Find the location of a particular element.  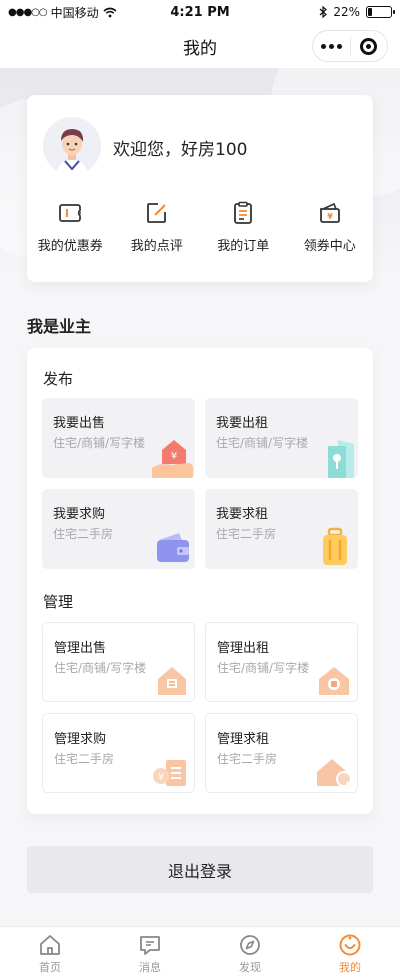

tab-mine: 我的 is located at coordinates (350, 952).